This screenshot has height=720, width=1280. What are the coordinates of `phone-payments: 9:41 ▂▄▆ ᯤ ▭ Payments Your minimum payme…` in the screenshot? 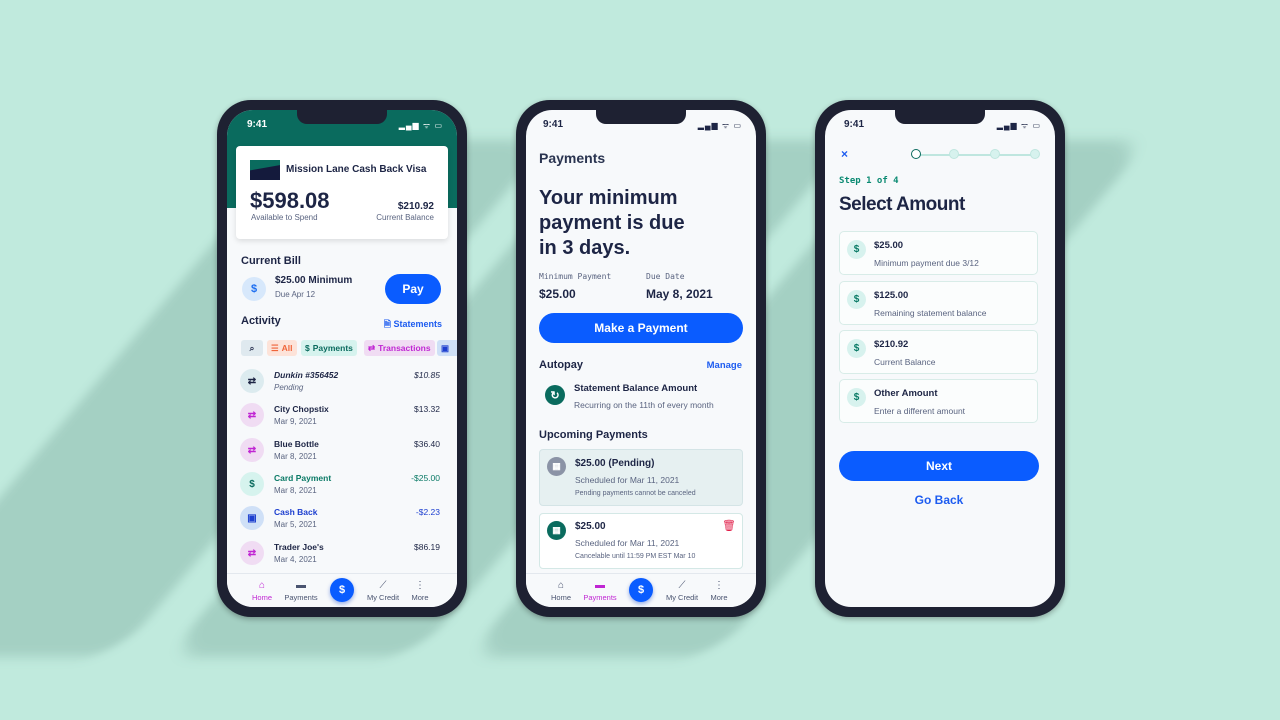 It's located at (641, 358).